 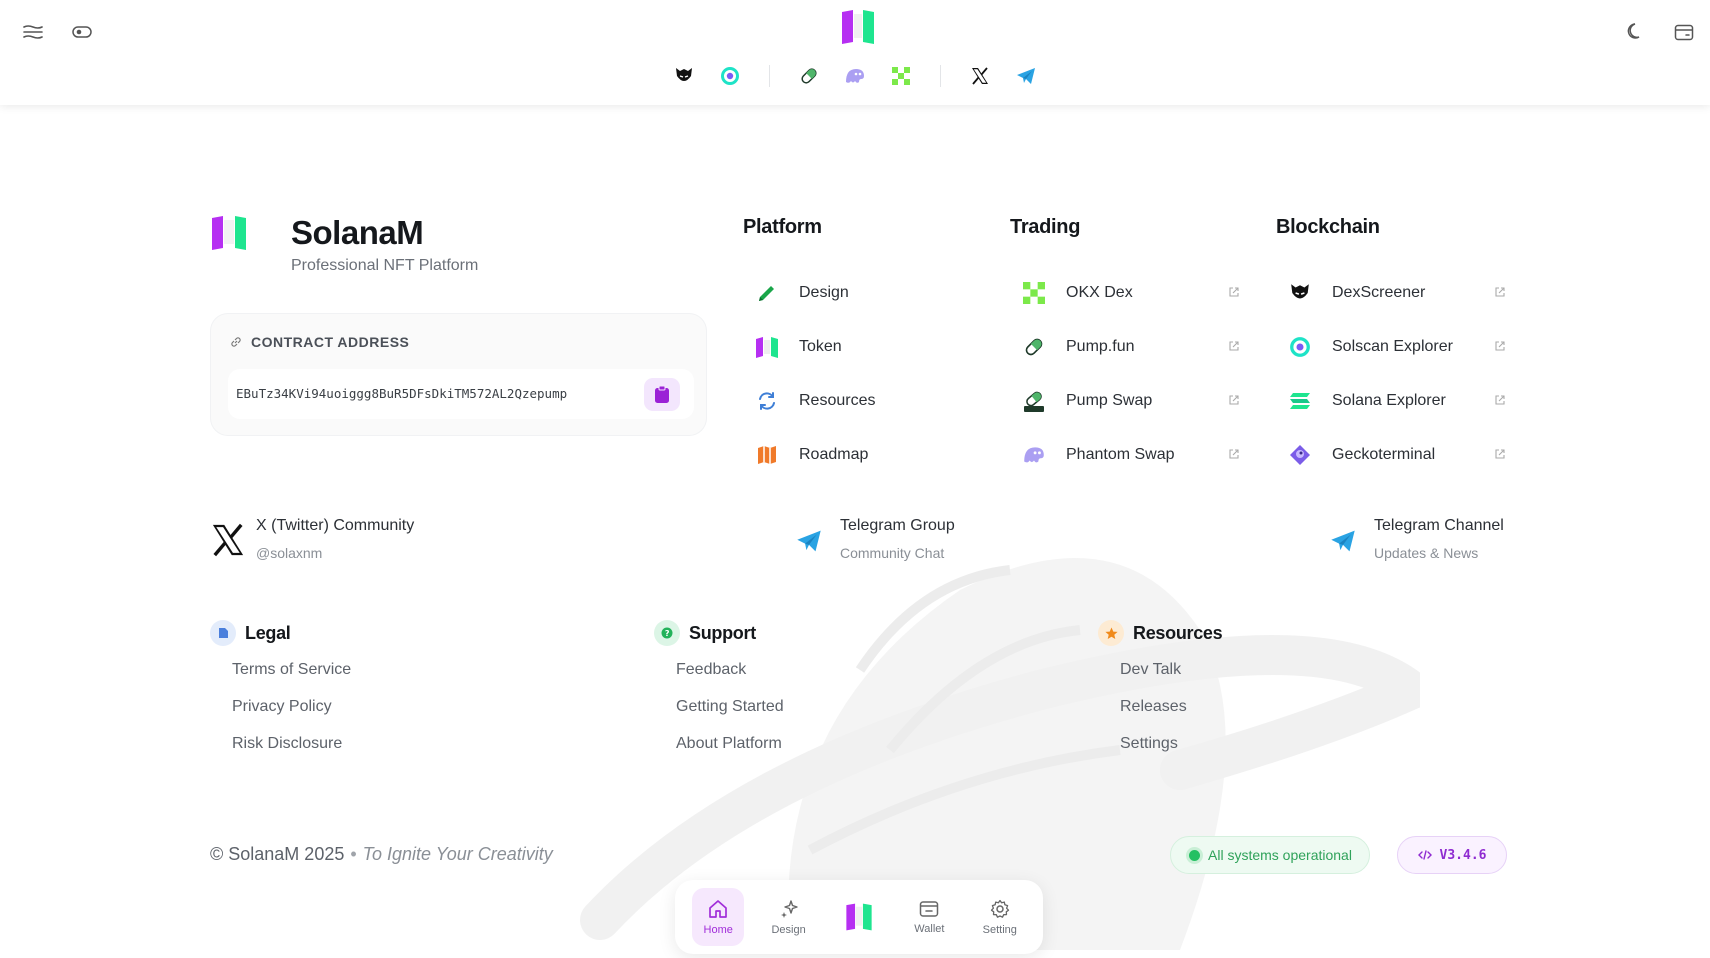 What do you see at coordinates (1171, 752) in the screenshot?
I see `resources-link-settings: Settings` at bounding box center [1171, 752].